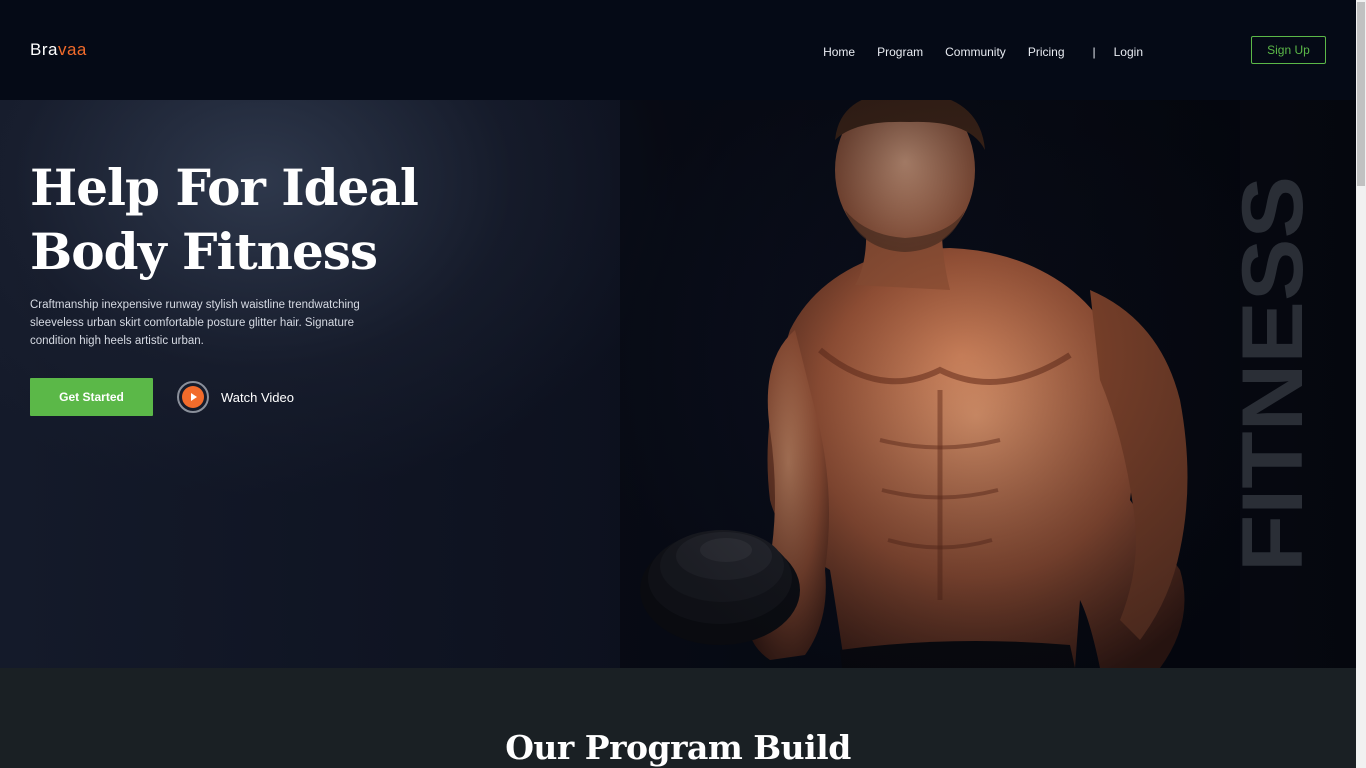 Image resolution: width=1366 pixels, height=768 pixels. What do you see at coordinates (900, 52) in the screenshot?
I see `nav-program: Program` at bounding box center [900, 52].